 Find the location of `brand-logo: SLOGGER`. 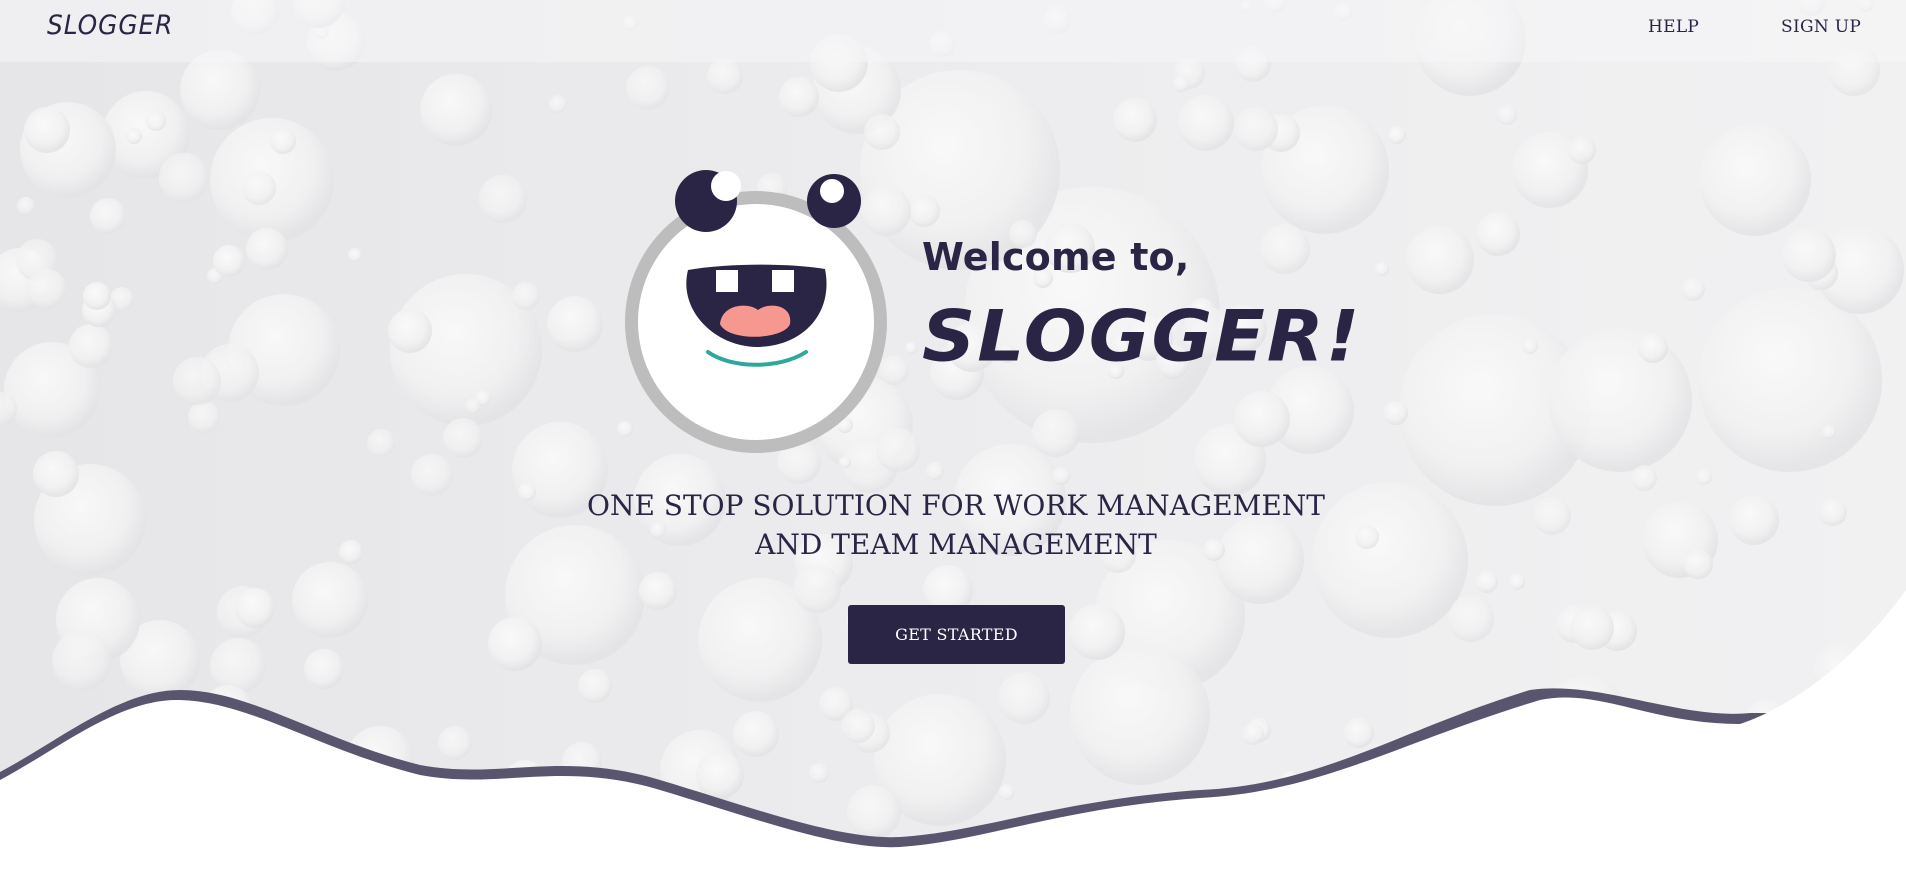

brand-logo: SLOGGER is located at coordinates (110, 25).